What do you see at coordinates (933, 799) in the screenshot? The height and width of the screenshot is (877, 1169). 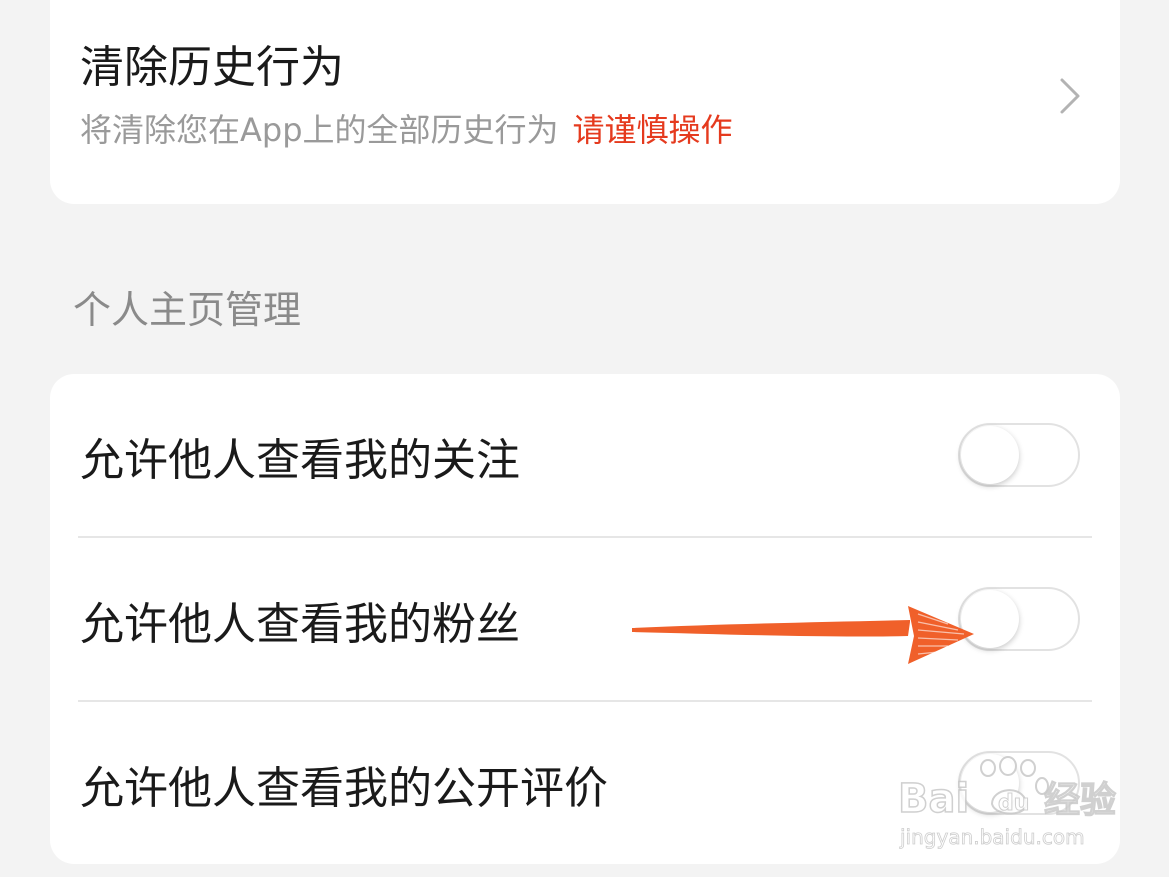 I see `svg-text: Bai` at bounding box center [933, 799].